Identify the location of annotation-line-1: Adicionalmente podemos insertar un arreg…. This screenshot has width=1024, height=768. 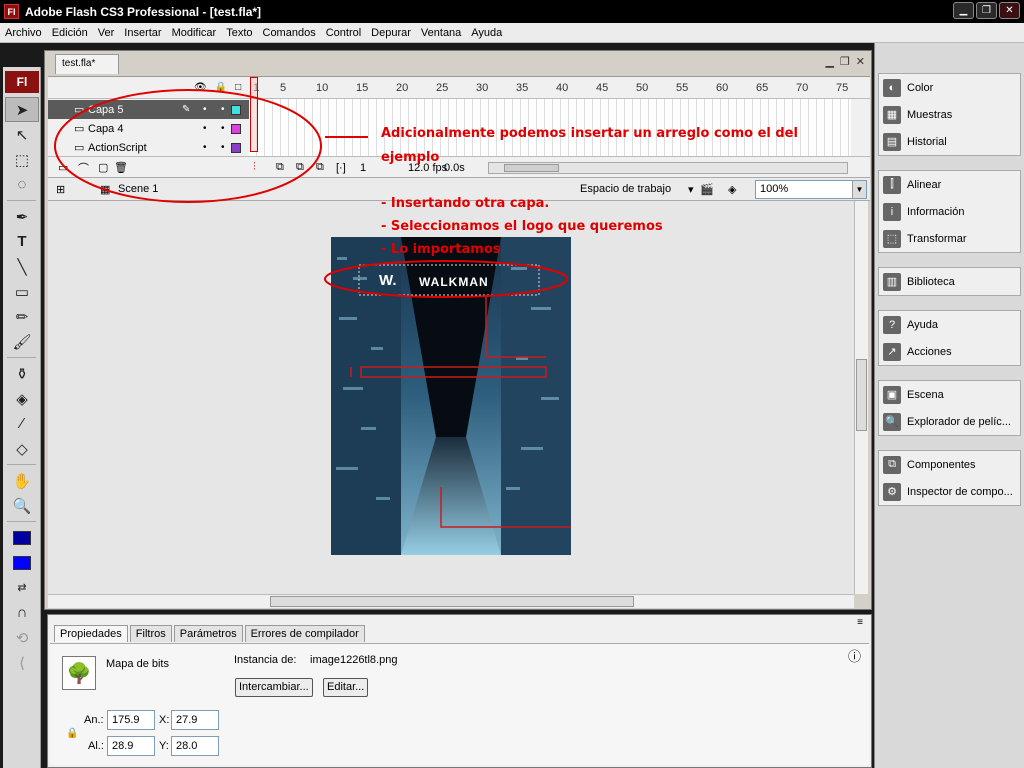
(589, 133).